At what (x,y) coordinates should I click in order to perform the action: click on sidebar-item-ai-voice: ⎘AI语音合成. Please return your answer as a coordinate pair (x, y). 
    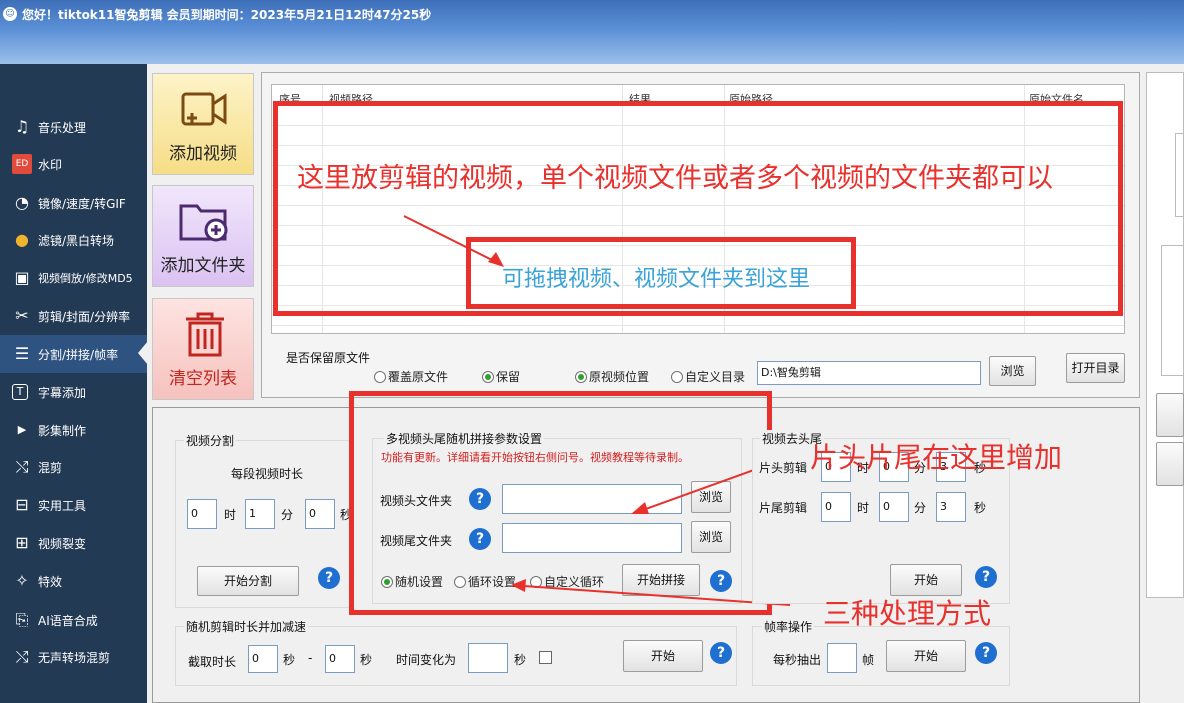
    Looking at the image, I should click on (73, 620).